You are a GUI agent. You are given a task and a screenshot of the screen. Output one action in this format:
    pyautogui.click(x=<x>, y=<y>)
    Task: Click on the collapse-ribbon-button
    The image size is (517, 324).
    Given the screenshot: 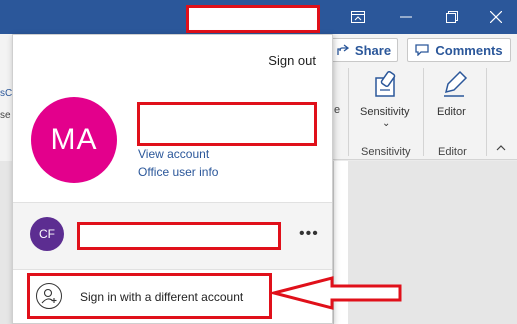 What is the action you would take?
    pyautogui.click(x=501, y=148)
    